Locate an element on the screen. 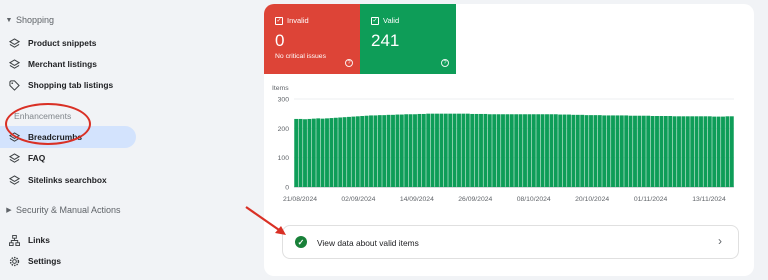 This screenshot has height=280, width=768. shopping-section-header: ▼ Shopping is located at coordinates (29, 20).